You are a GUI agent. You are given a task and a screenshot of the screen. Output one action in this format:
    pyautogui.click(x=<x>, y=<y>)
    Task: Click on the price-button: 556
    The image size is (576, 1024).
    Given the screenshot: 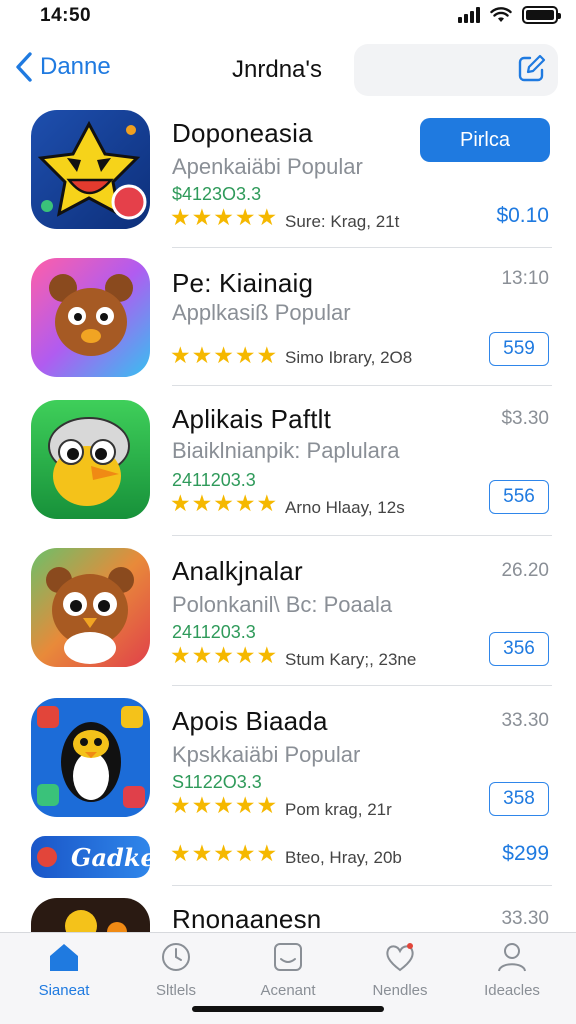 What is the action you would take?
    pyautogui.click(x=519, y=497)
    